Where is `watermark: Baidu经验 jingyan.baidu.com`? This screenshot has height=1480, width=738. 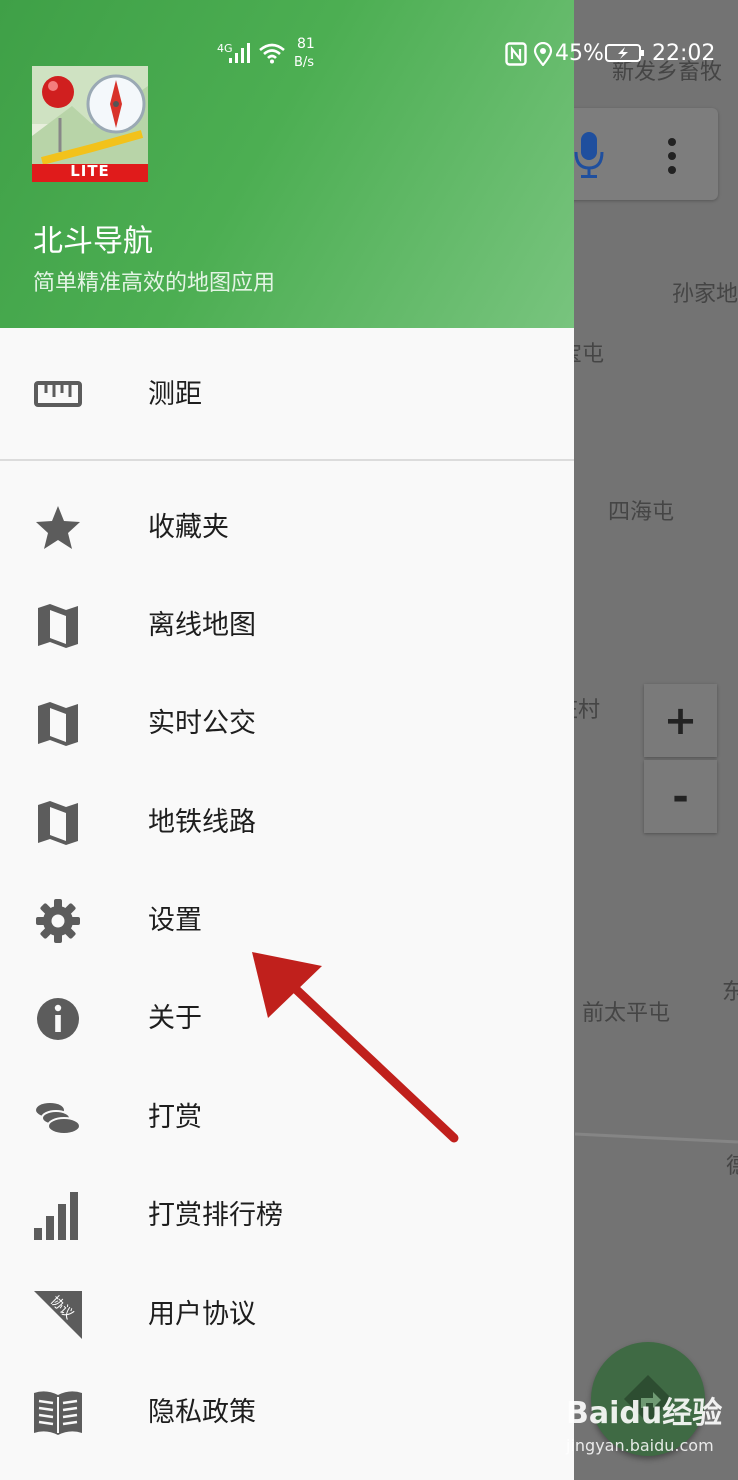
watermark: Baidu经验 jingyan.baidu.com is located at coordinates (644, 1421).